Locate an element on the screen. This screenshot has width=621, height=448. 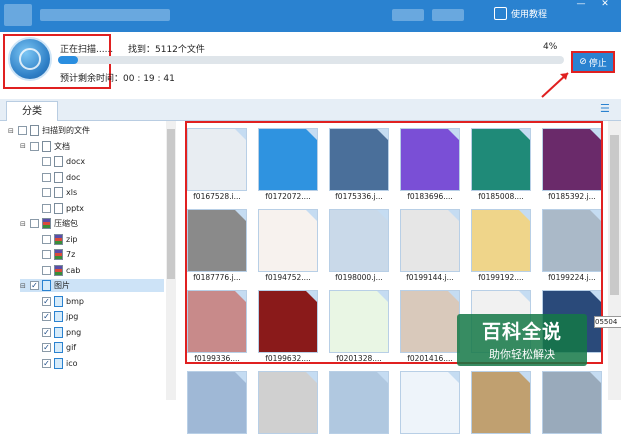
tree-item-jpg: ✓ jpg is located at coordinates (98, 316).